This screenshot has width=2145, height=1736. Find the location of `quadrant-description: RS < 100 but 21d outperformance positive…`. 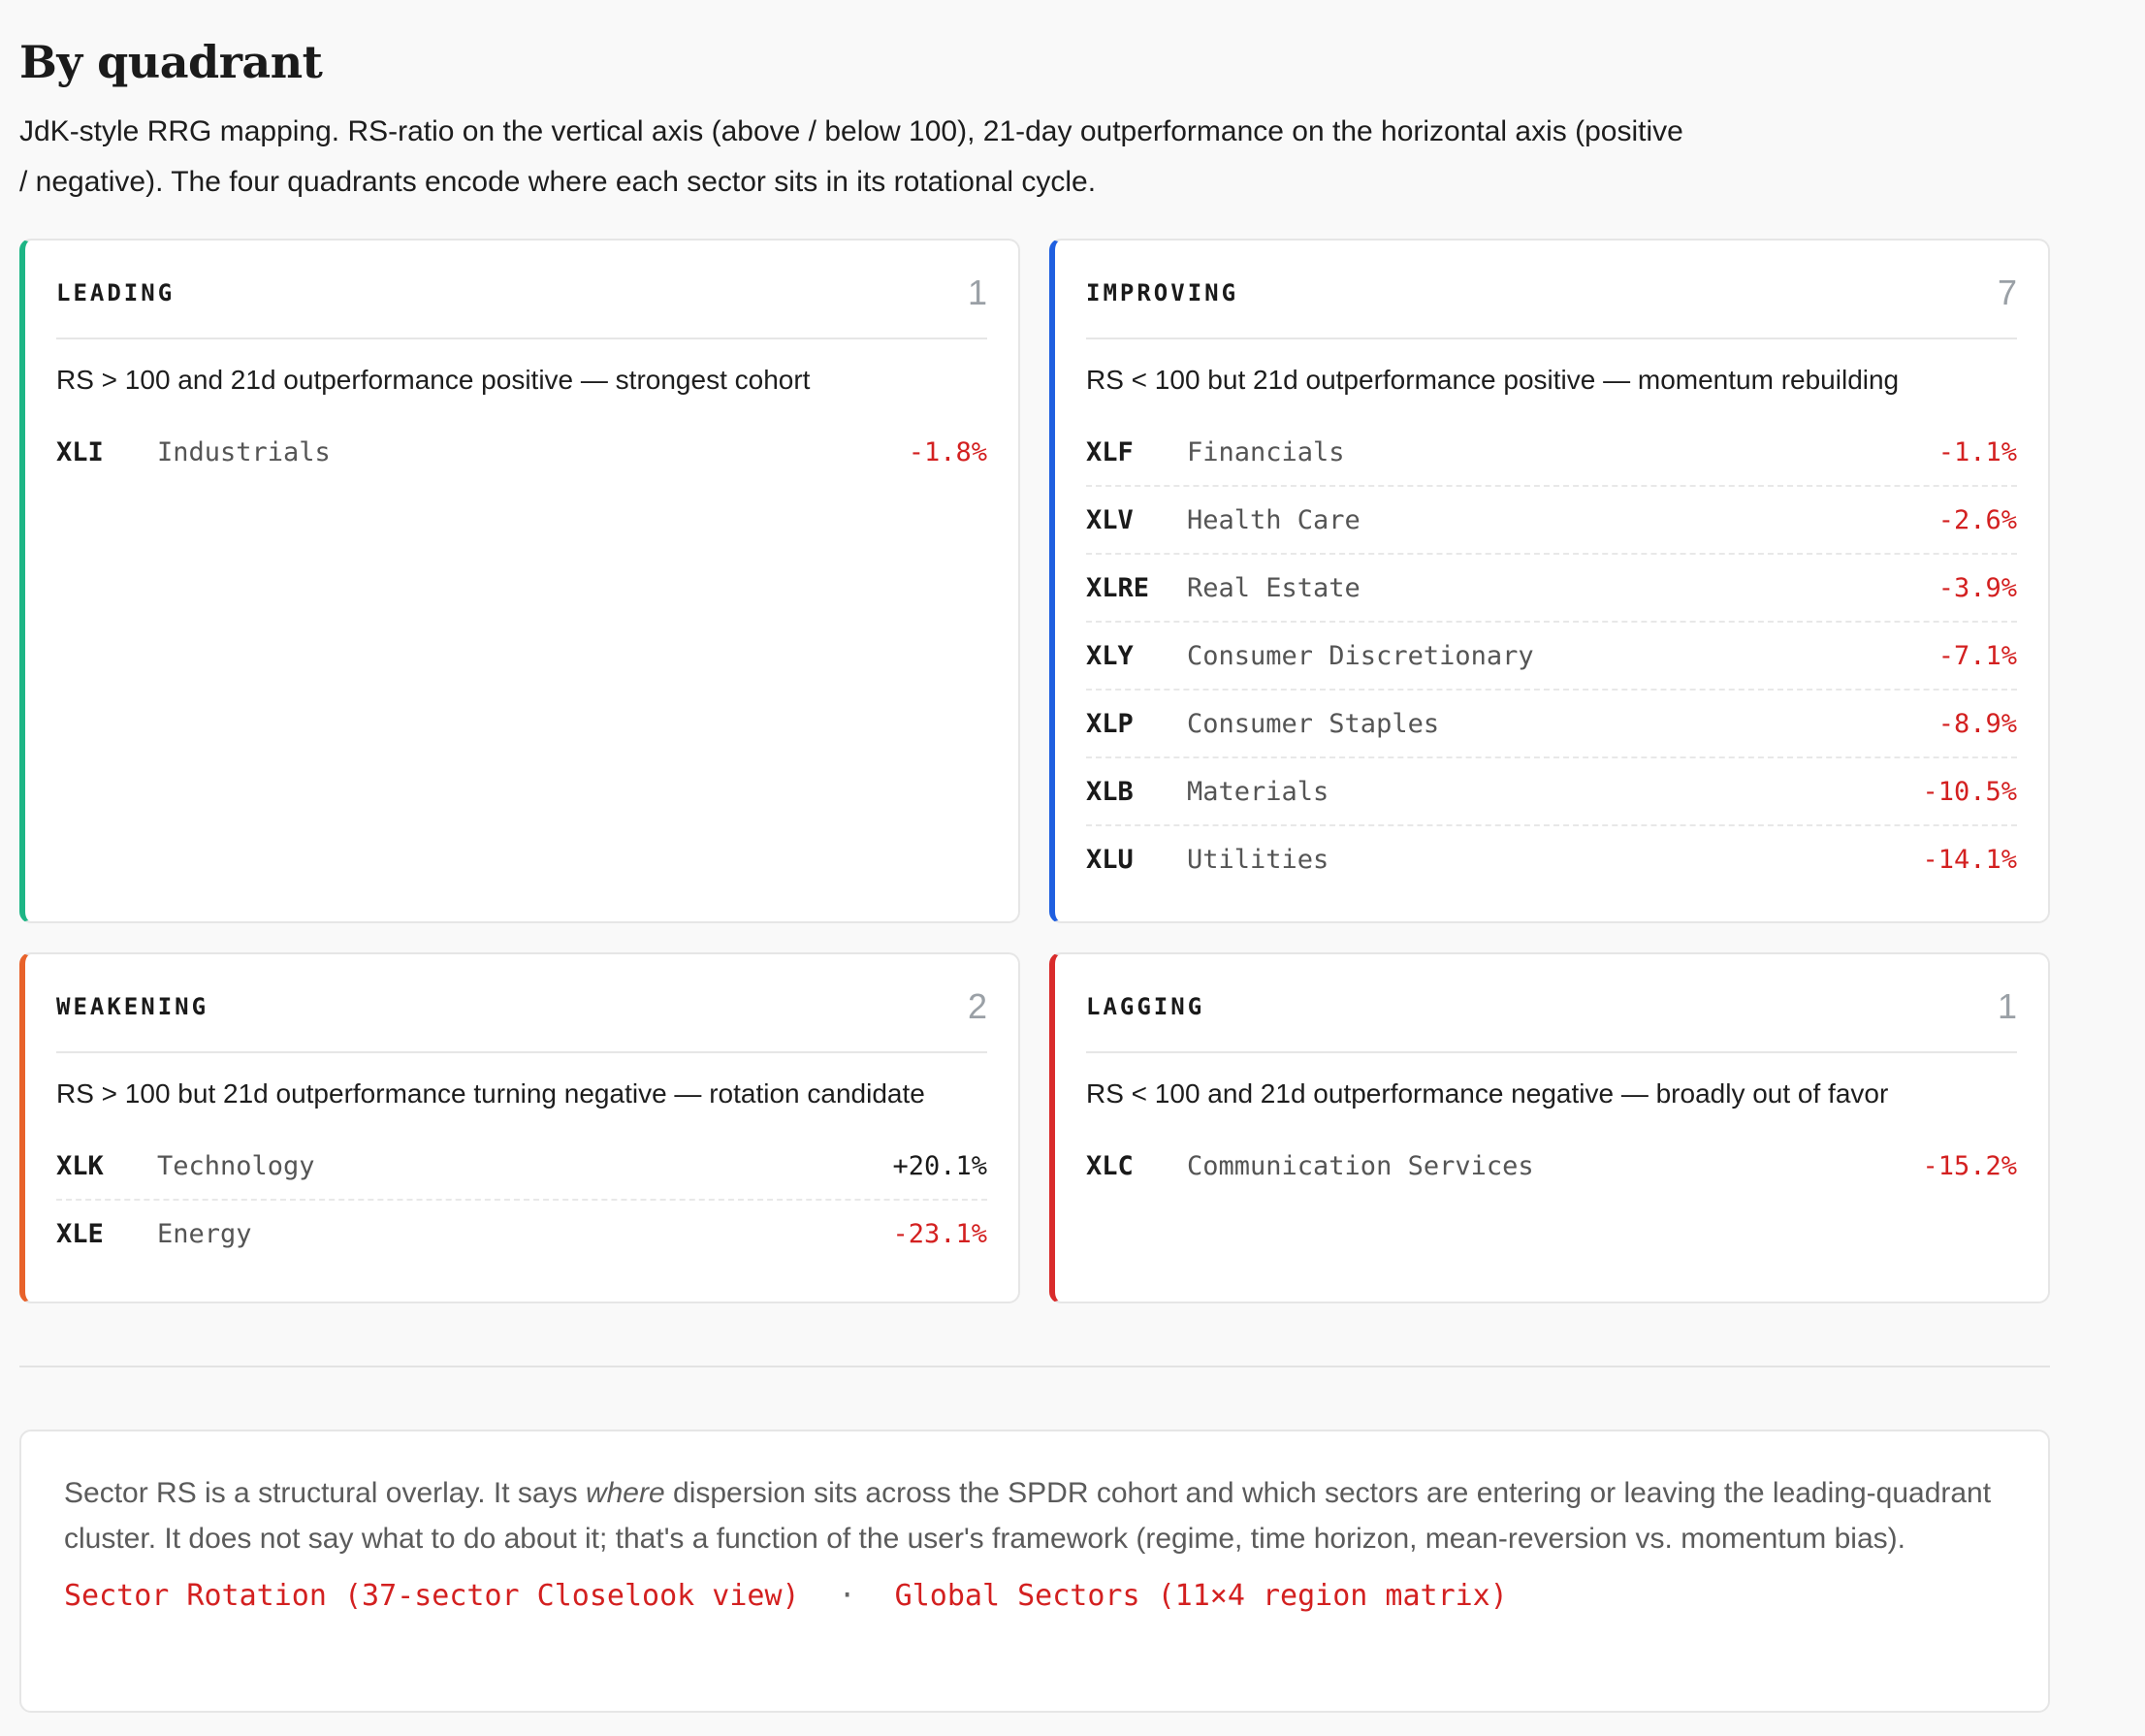

quadrant-description: RS < 100 but 21d outperformance positive… is located at coordinates (1493, 380).